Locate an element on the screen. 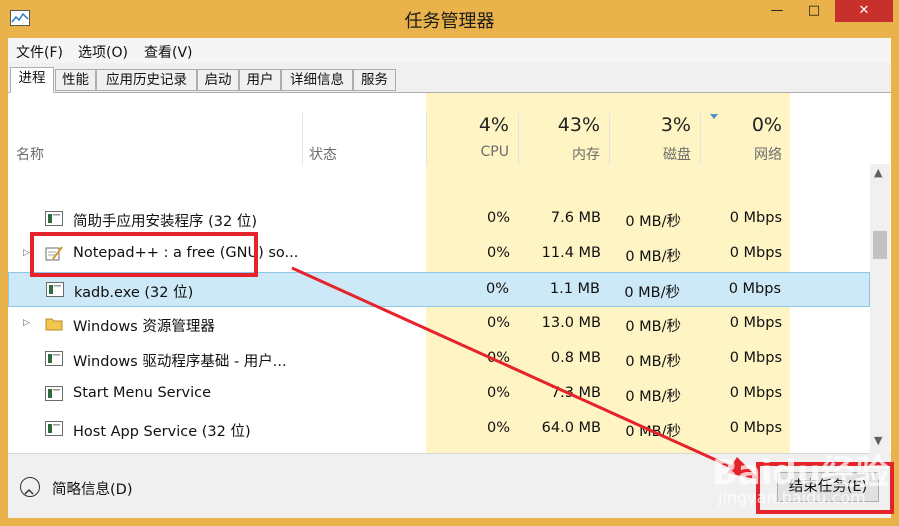 The width and height of the screenshot is (899, 526). watermark-url: jingyan.baidu.com is located at coordinates (792, 497).